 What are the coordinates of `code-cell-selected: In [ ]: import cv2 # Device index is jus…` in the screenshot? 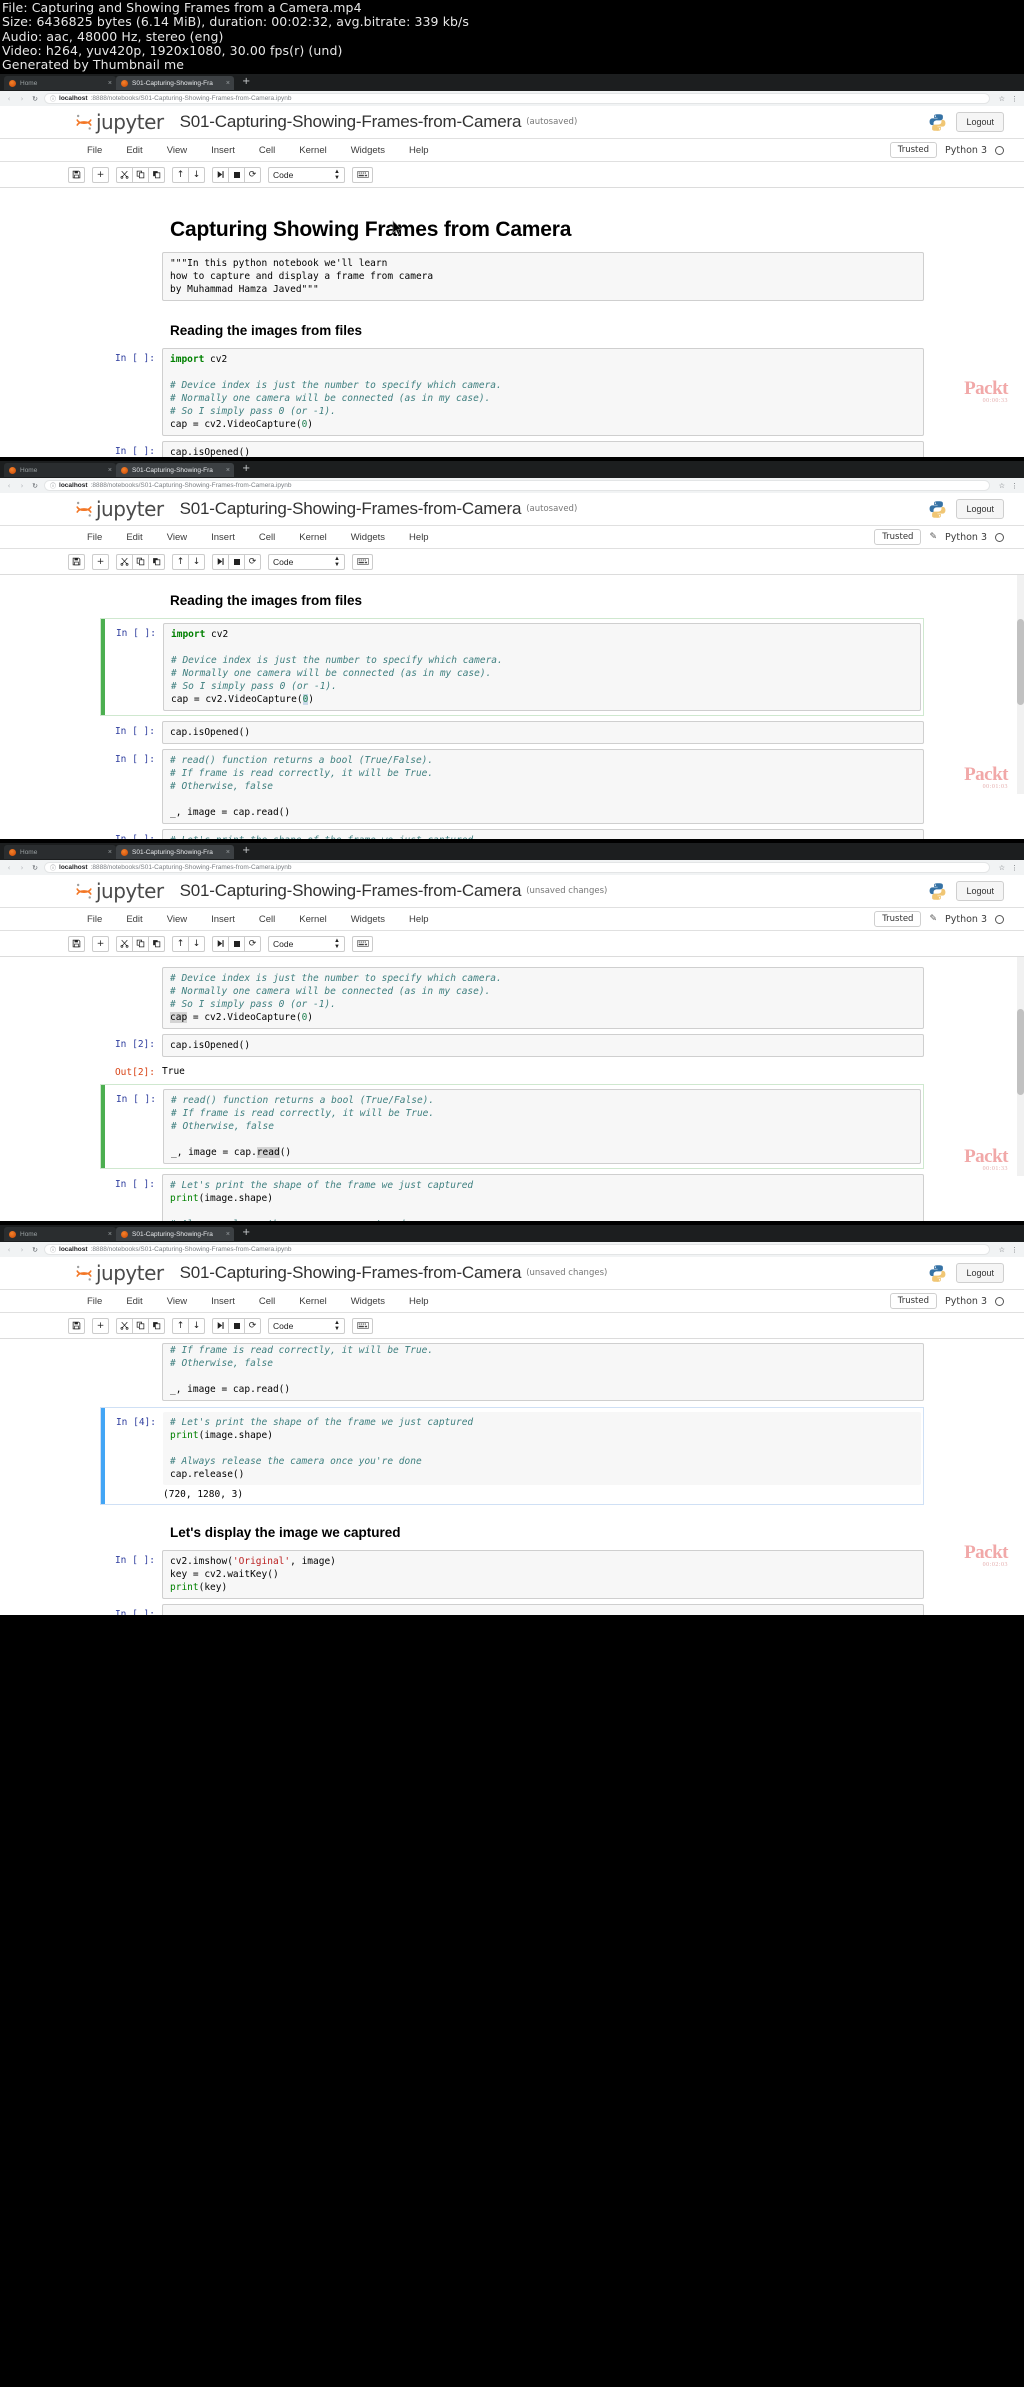 It's located at (512, 667).